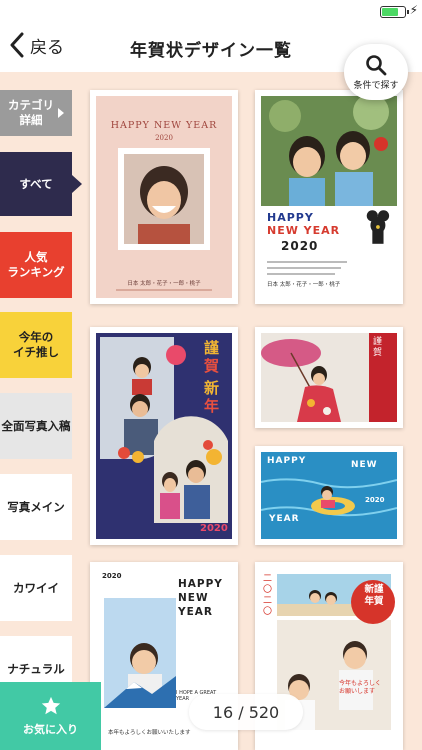 This screenshot has width=422, height=750. I want to click on page-counter: 16 / 520, so click(246, 712).